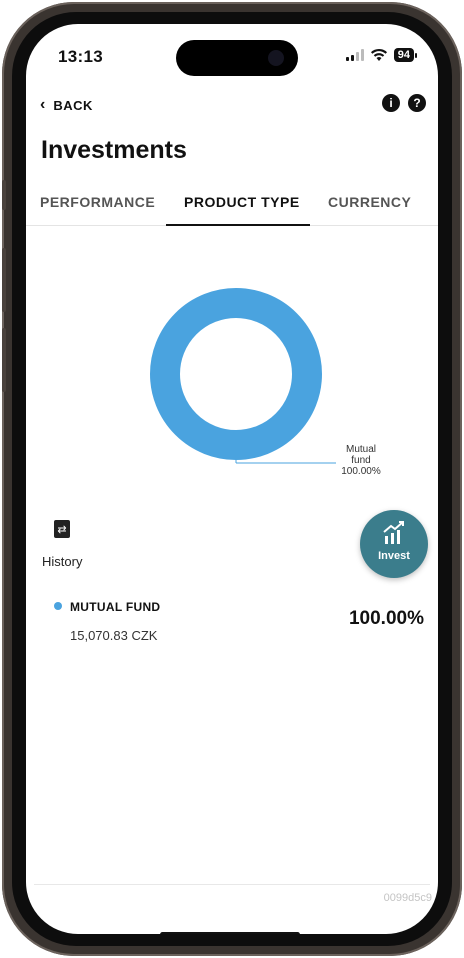  Describe the element at coordinates (391, 103) in the screenshot. I see `info-icon: i` at that location.